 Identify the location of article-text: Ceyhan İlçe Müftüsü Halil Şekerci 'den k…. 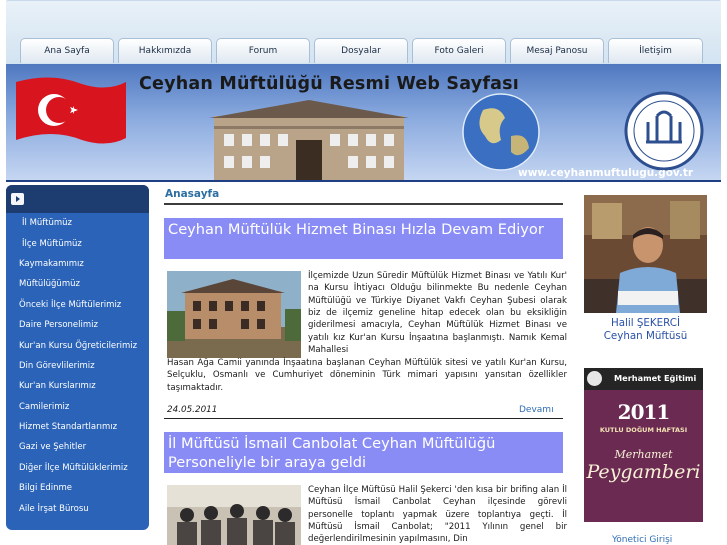
(437, 515).